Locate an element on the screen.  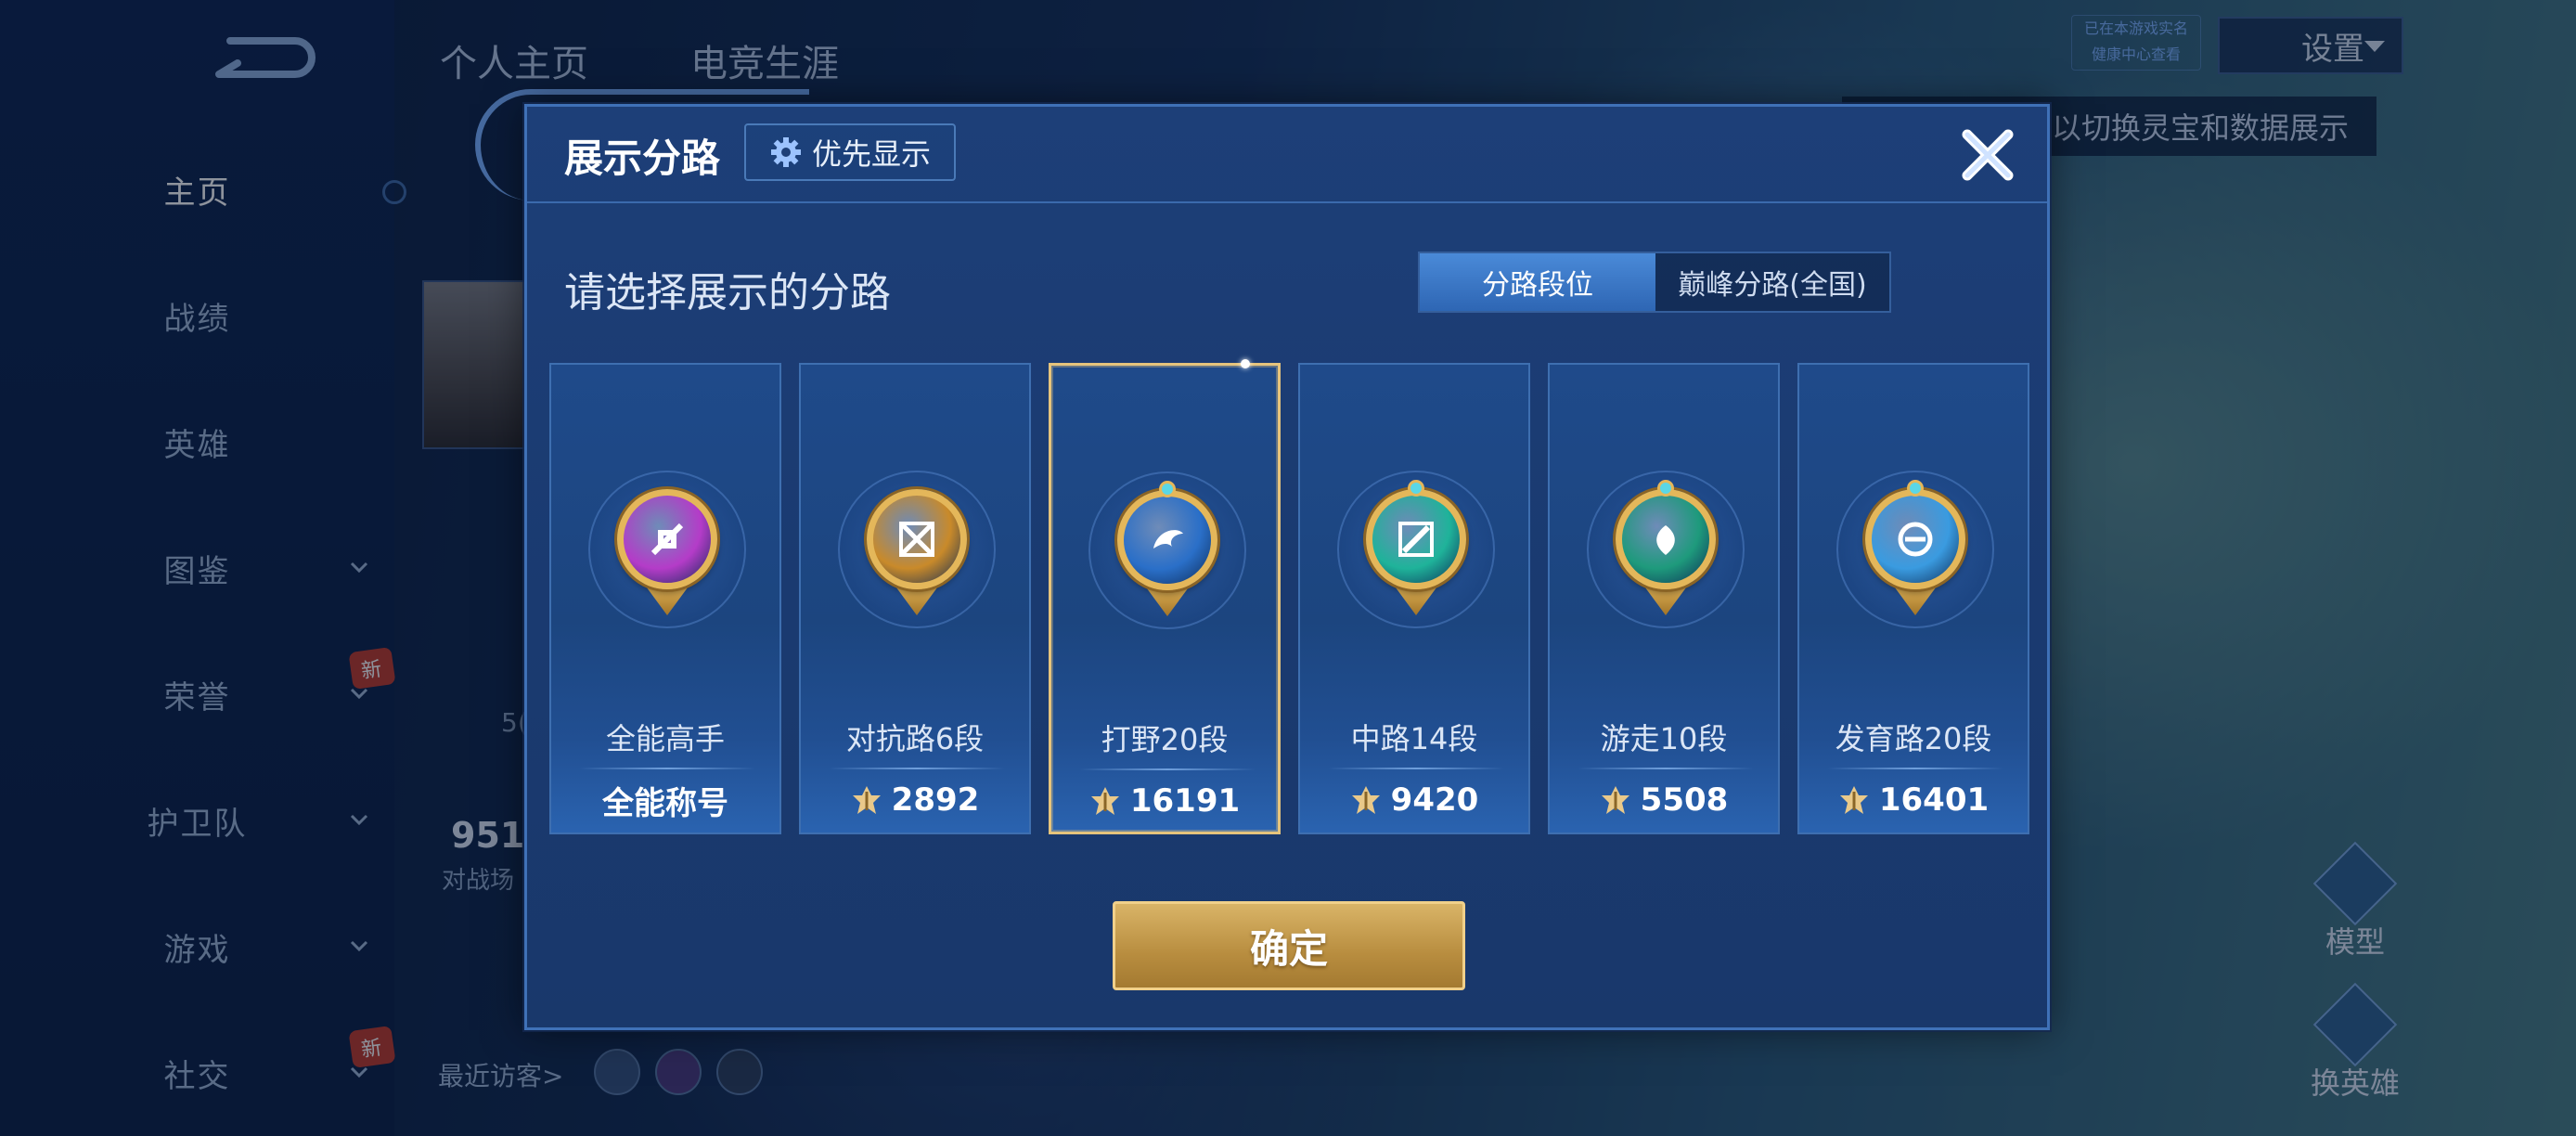
lane-name: 打野20段 is located at coordinates (1165, 739).